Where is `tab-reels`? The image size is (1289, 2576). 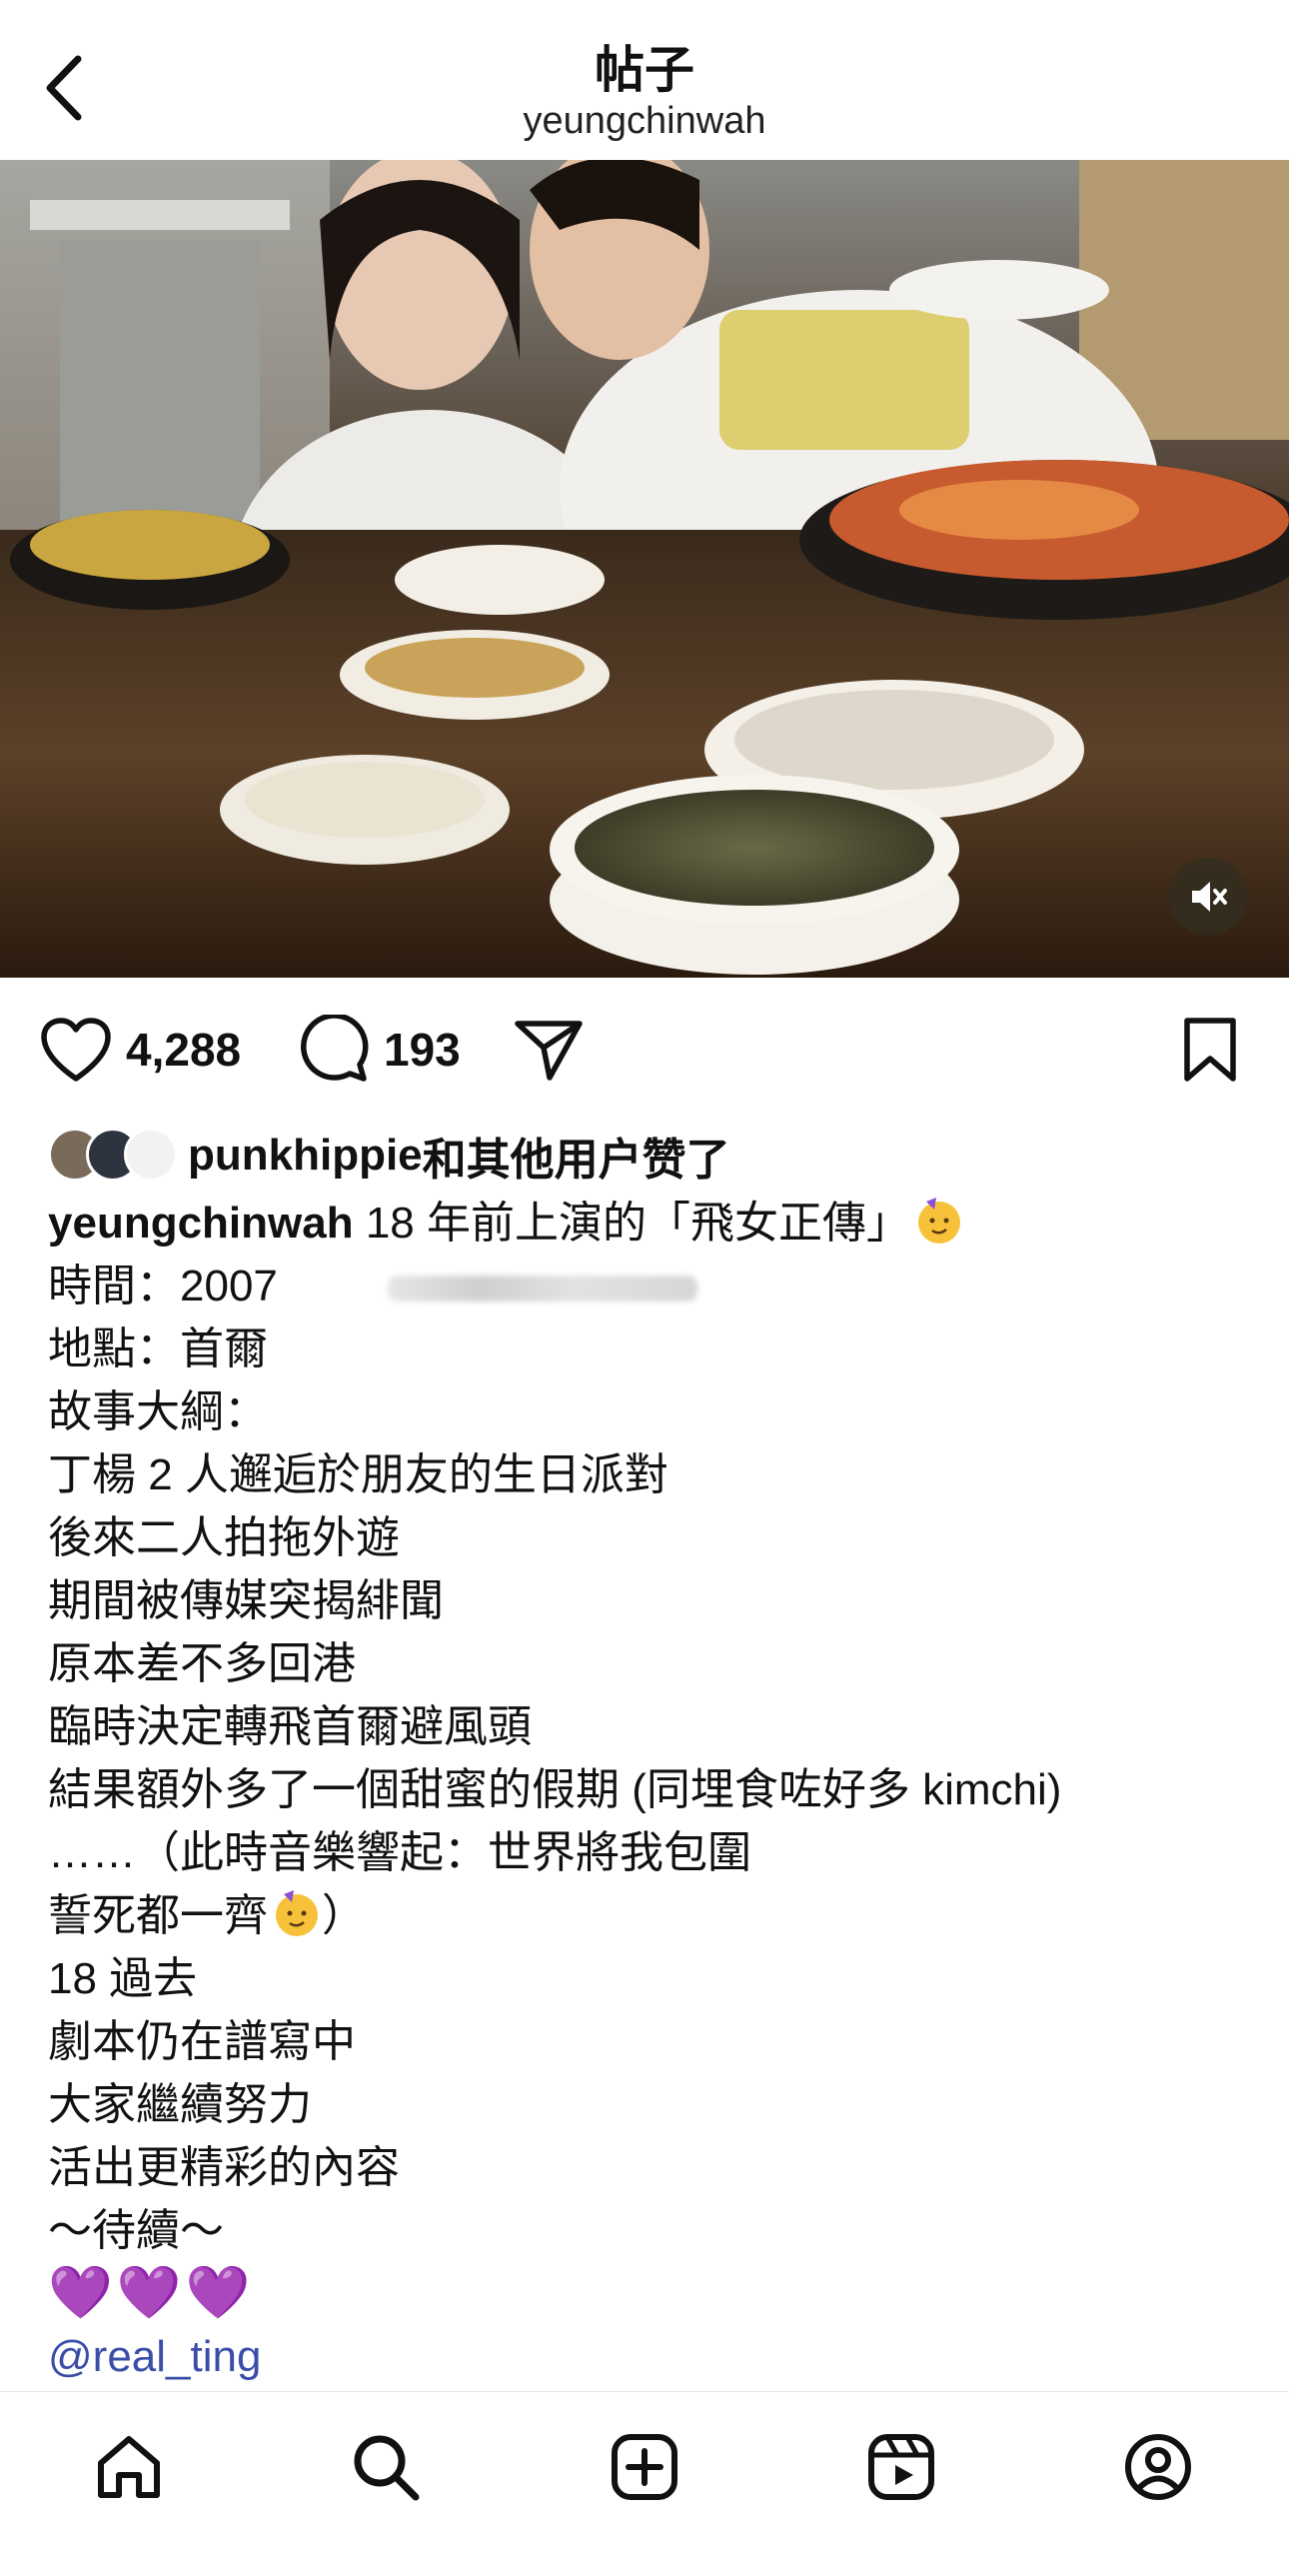
tab-reels is located at coordinates (901, 2467).